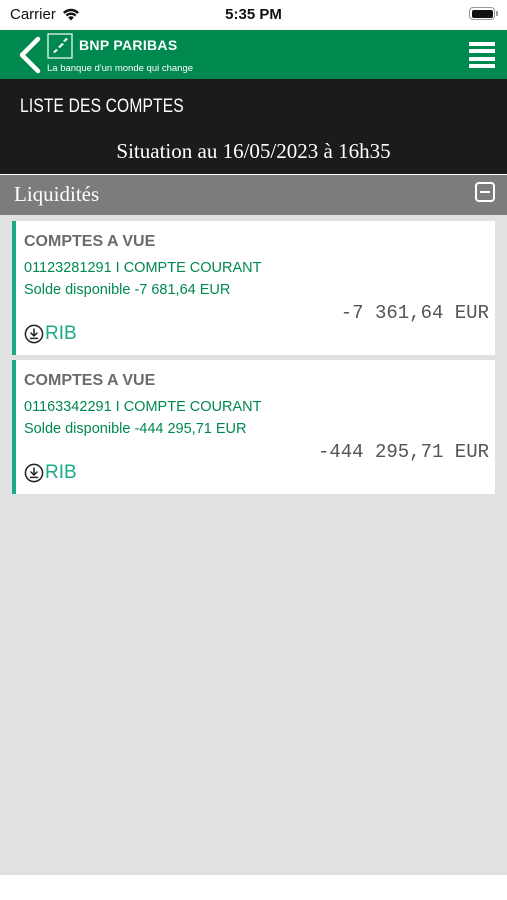  I want to click on brand-name: BNP PARIBAS, so click(128, 45).